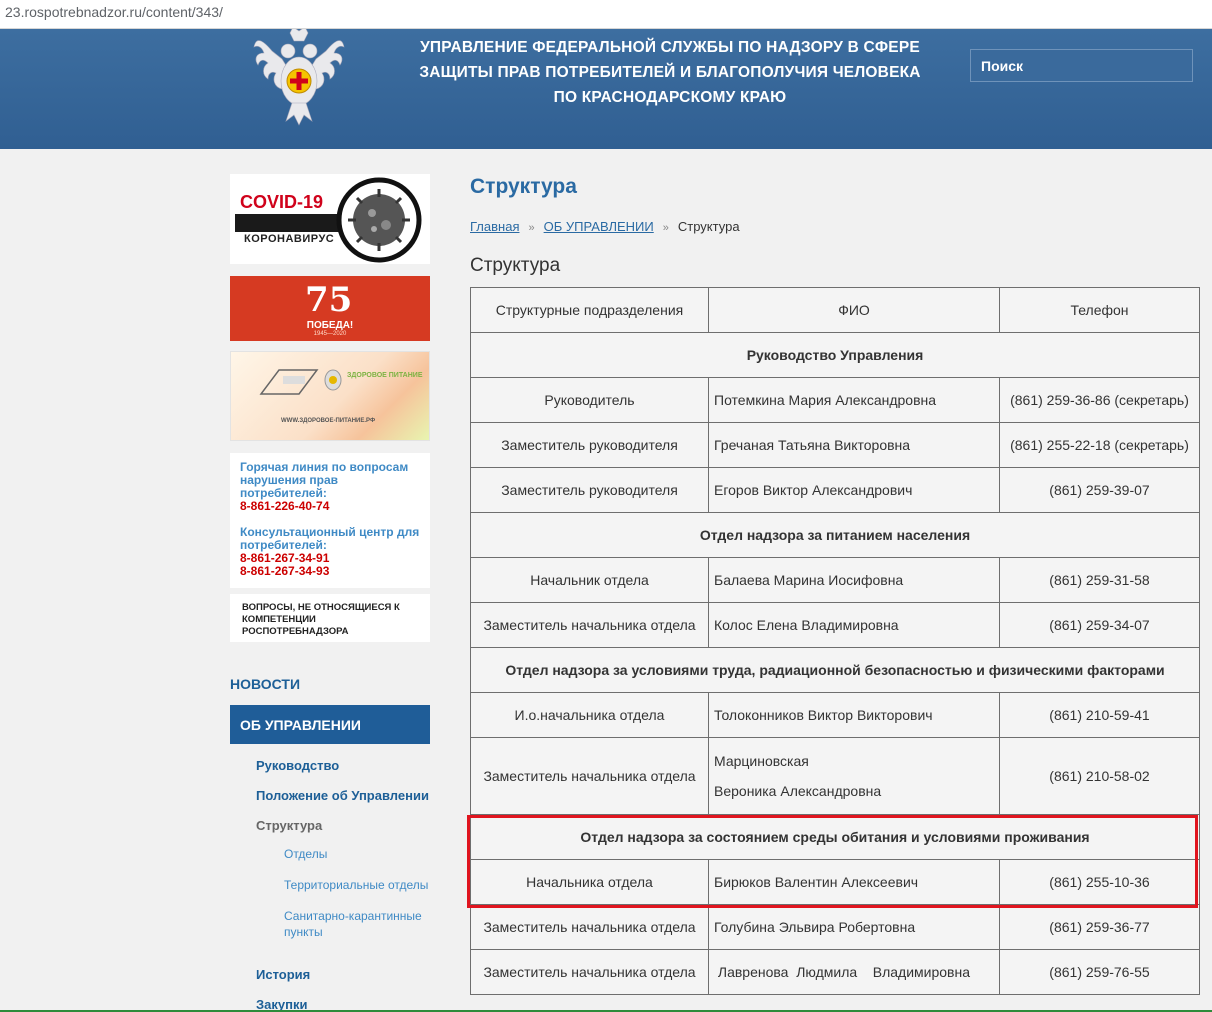 This screenshot has width=1212, height=1012. Describe the element at coordinates (299, 79) in the screenshot. I see `coat-of-arms-emblem-icon` at that location.